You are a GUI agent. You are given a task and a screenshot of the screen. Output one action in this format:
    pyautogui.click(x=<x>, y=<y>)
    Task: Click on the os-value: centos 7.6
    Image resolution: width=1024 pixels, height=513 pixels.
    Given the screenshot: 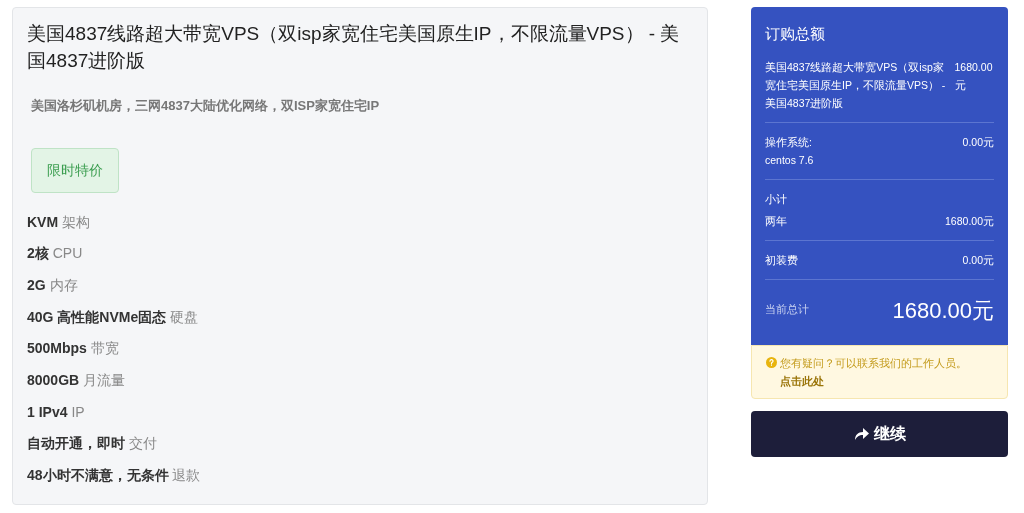 What is the action you would take?
    pyautogui.click(x=789, y=160)
    